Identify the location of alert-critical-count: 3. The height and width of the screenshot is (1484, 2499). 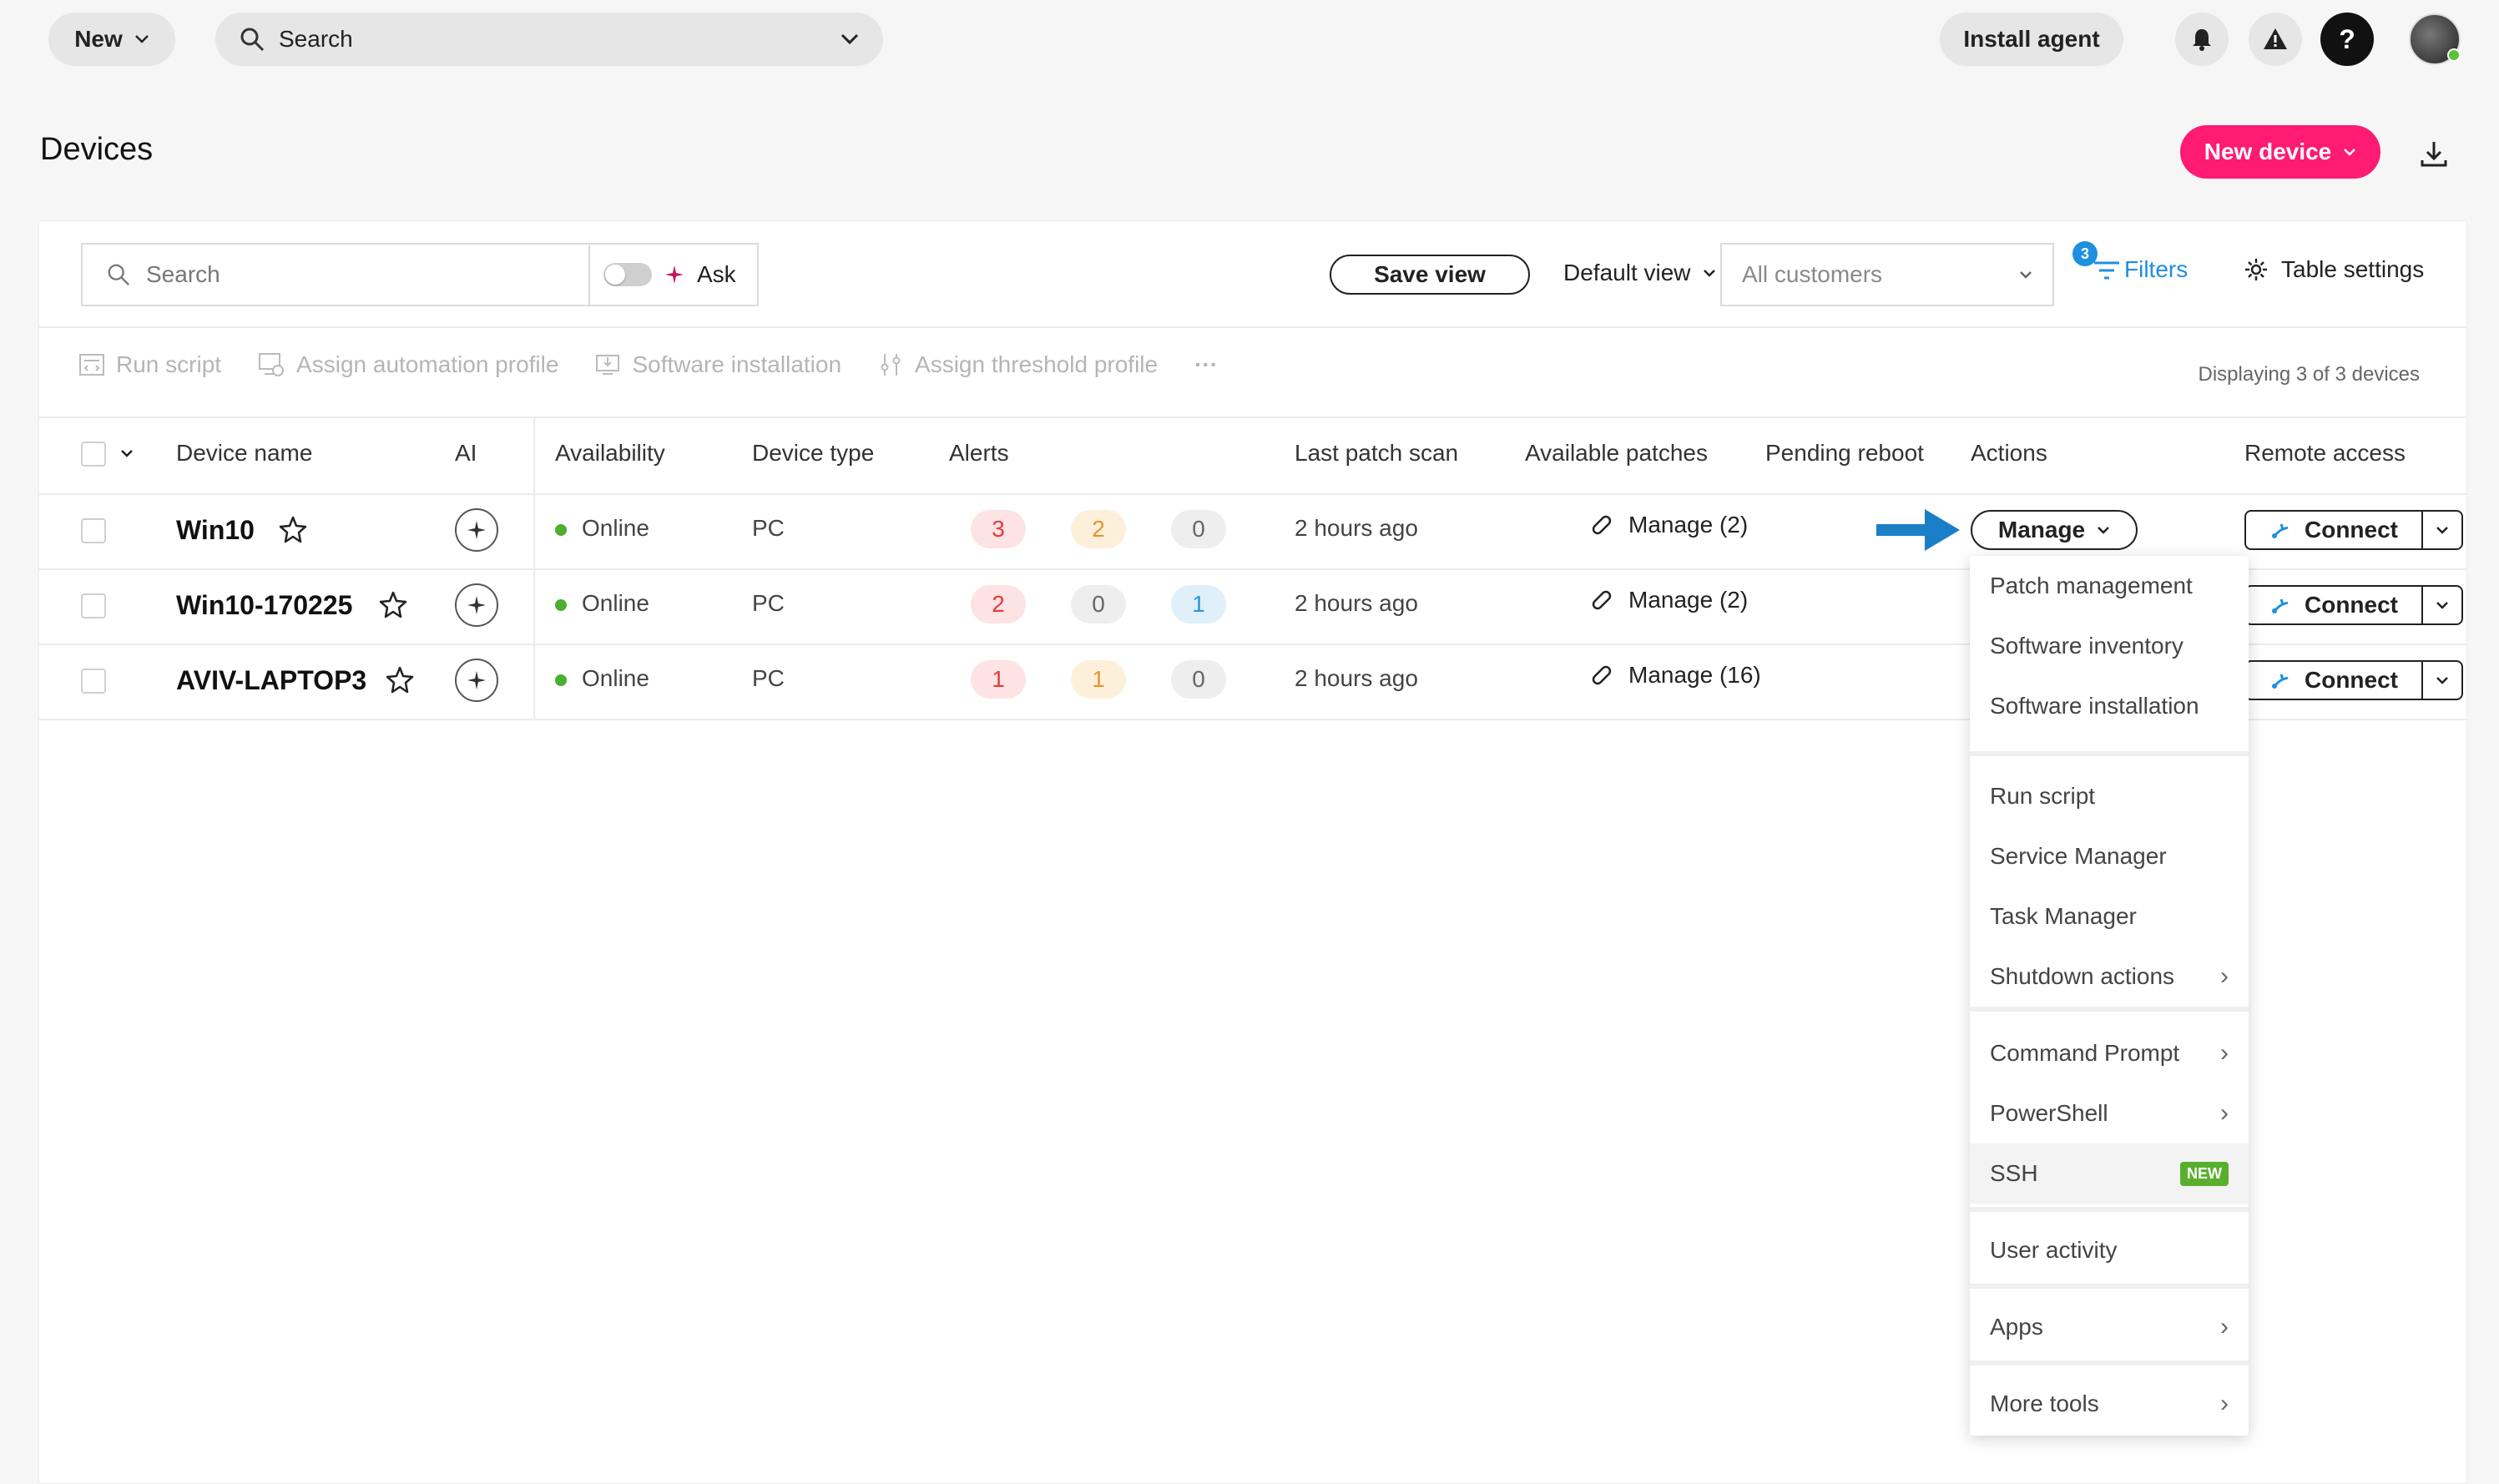
(998, 529).